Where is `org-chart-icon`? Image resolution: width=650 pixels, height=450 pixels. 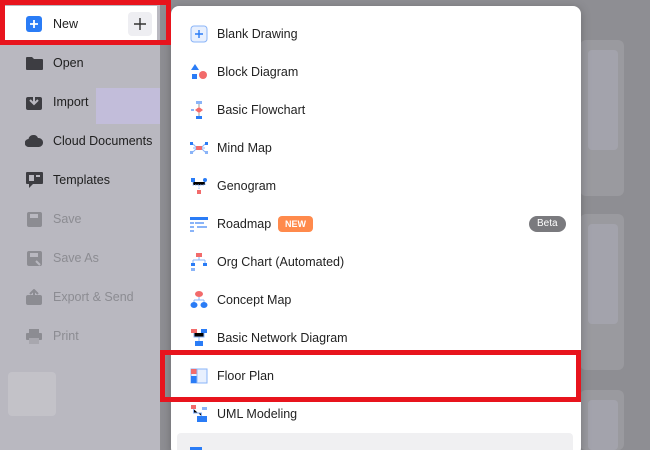
org-chart-icon is located at coordinates (199, 262).